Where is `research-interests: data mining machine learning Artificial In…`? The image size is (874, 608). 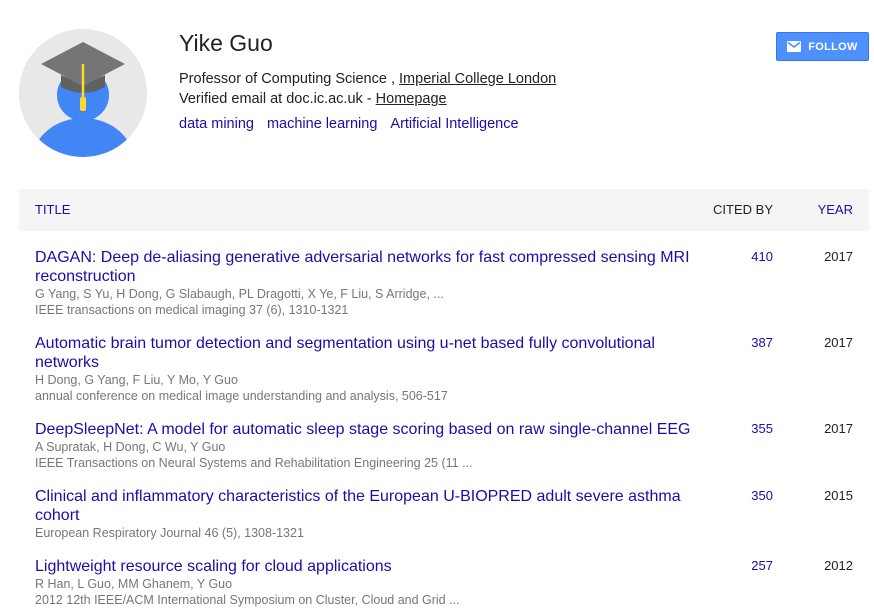
research-interests: data mining machine learning Artificial In… is located at coordinates (355, 124).